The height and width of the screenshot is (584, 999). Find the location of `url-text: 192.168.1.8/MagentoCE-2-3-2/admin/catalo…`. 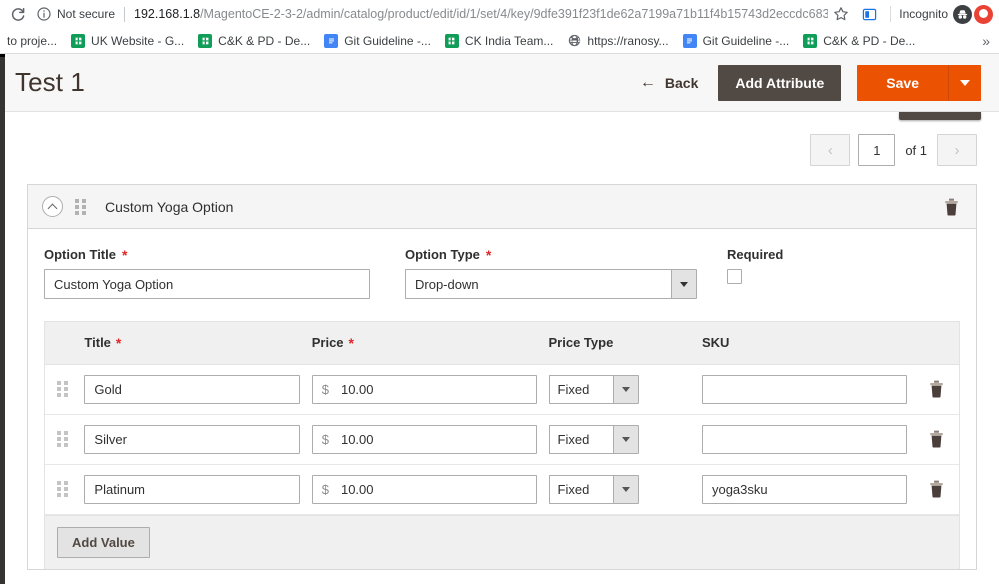

url-text: 192.168.1.8/MagentoCE-2-3-2/admin/catalo… is located at coordinates (481, 14).